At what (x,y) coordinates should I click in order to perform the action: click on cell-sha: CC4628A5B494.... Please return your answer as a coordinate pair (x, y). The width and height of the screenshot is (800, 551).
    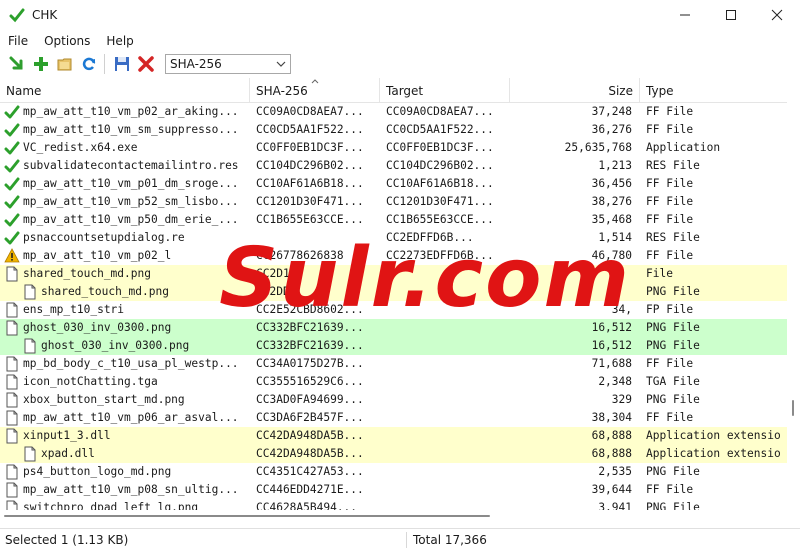
    Looking at the image, I should click on (307, 505).